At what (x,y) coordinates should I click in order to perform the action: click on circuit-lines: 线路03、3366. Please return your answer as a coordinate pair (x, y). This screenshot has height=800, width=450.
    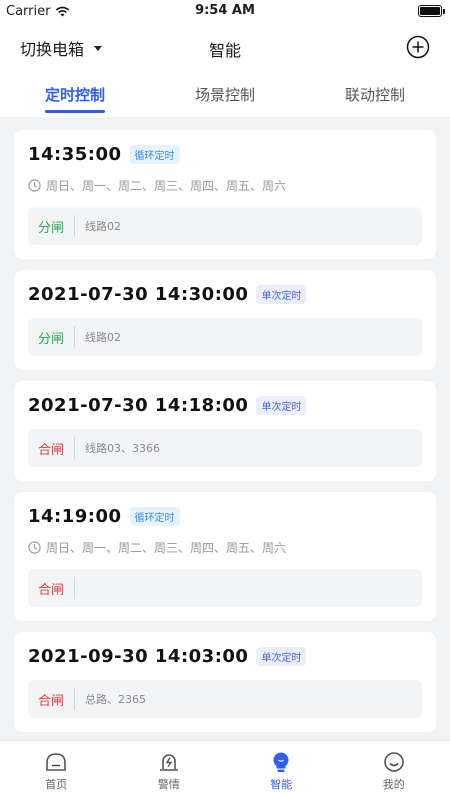
    Looking at the image, I should click on (122, 448).